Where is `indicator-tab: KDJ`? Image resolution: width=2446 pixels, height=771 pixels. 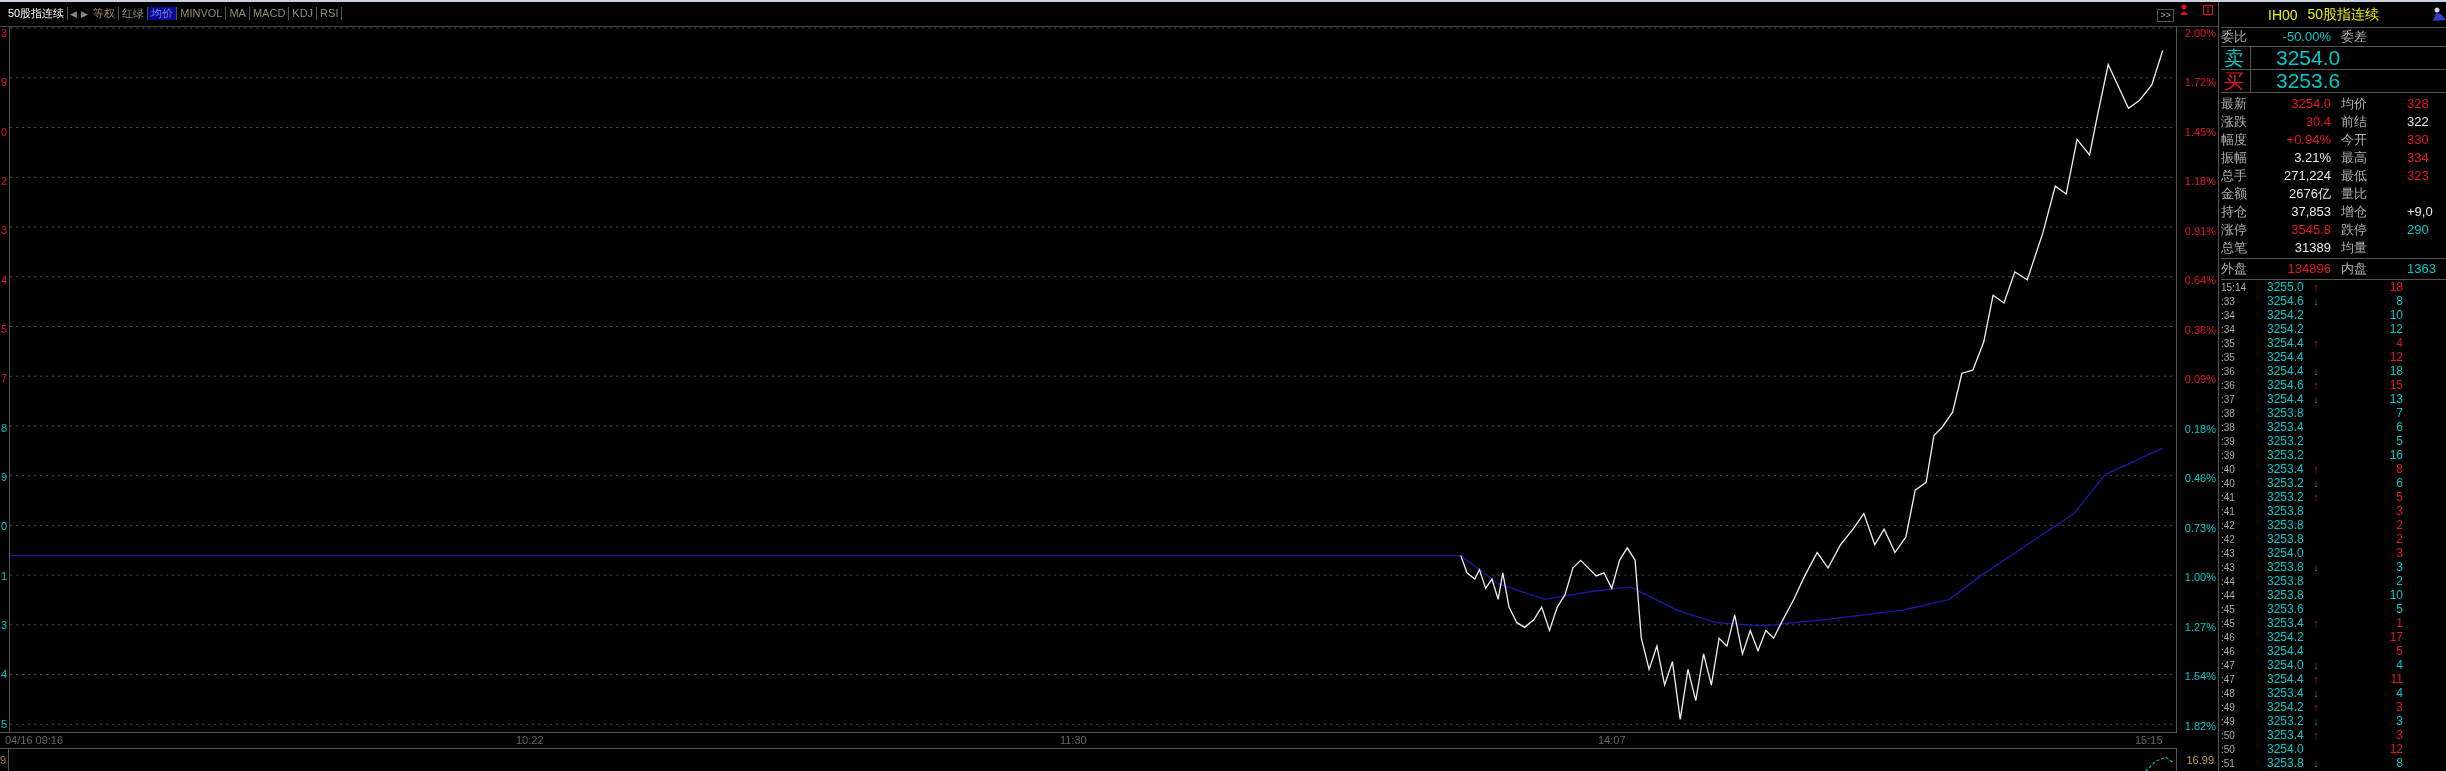 indicator-tab: KDJ is located at coordinates (303, 14).